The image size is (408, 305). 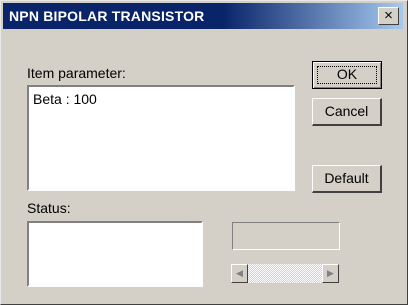 I want to click on close-icon: ×, so click(x=388, y=15).